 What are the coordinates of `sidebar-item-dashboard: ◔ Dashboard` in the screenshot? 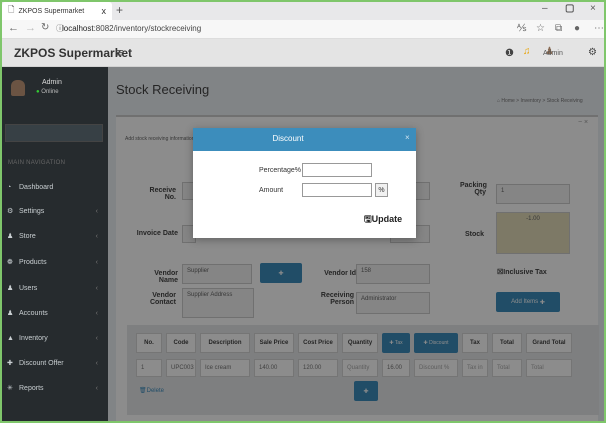 It's located at (54, 187).